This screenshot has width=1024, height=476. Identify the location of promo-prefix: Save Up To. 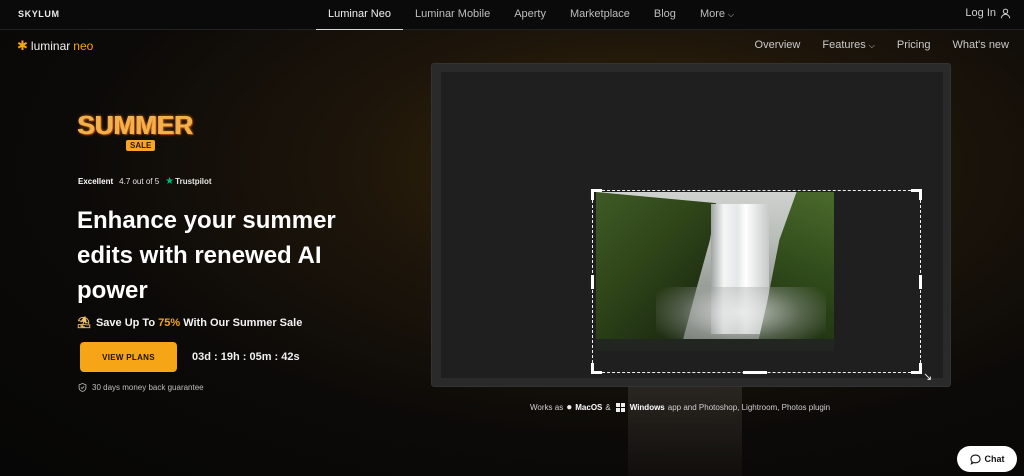
(127, 322).